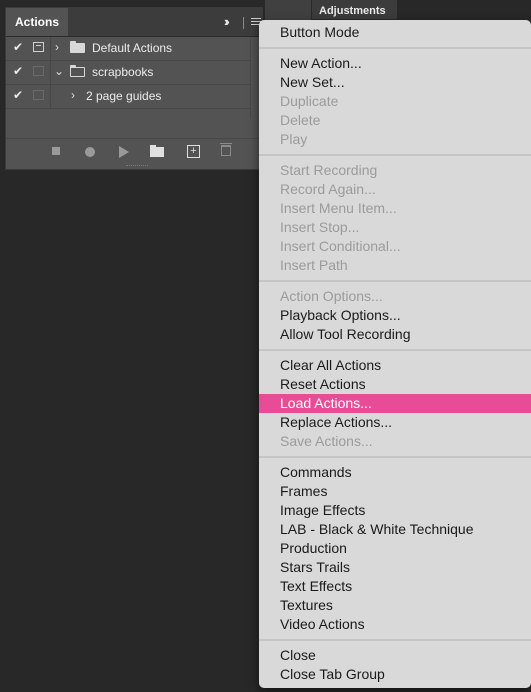 This screenshot has width=531, height=692. I want to click on resize-grip, so click(137, 166).